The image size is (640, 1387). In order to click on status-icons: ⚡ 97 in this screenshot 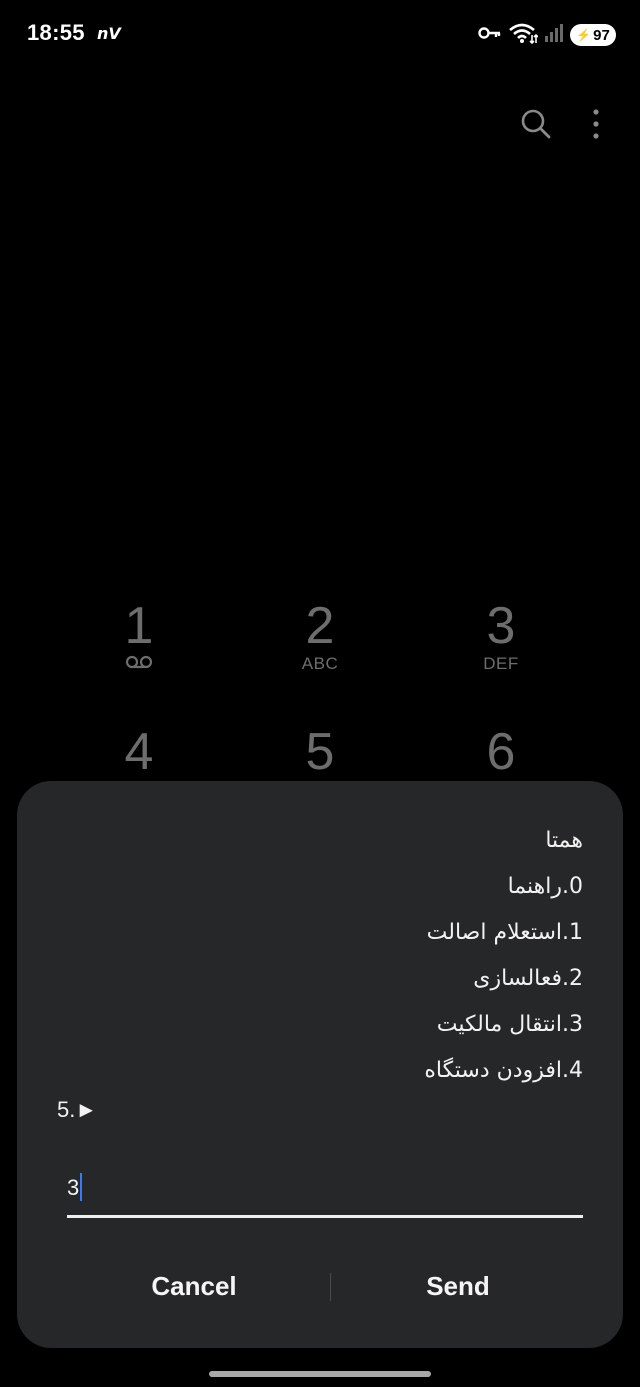, I will do `click(547, 35)`.